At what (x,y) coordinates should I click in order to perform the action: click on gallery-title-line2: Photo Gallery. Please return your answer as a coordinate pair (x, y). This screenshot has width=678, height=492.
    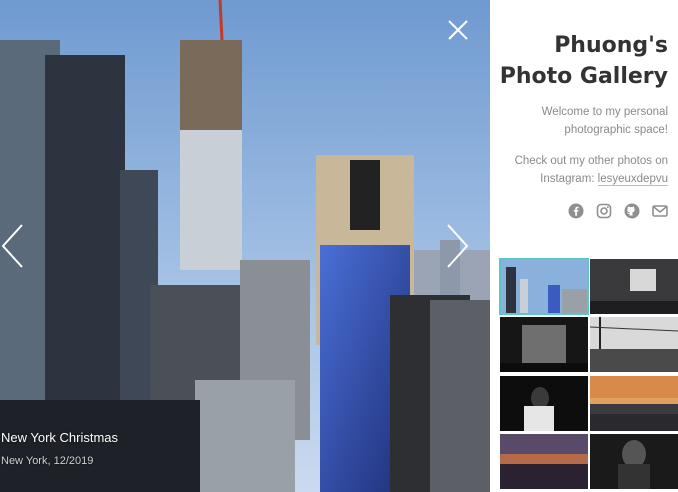
    Looking at the image, I should click on (583, 76).